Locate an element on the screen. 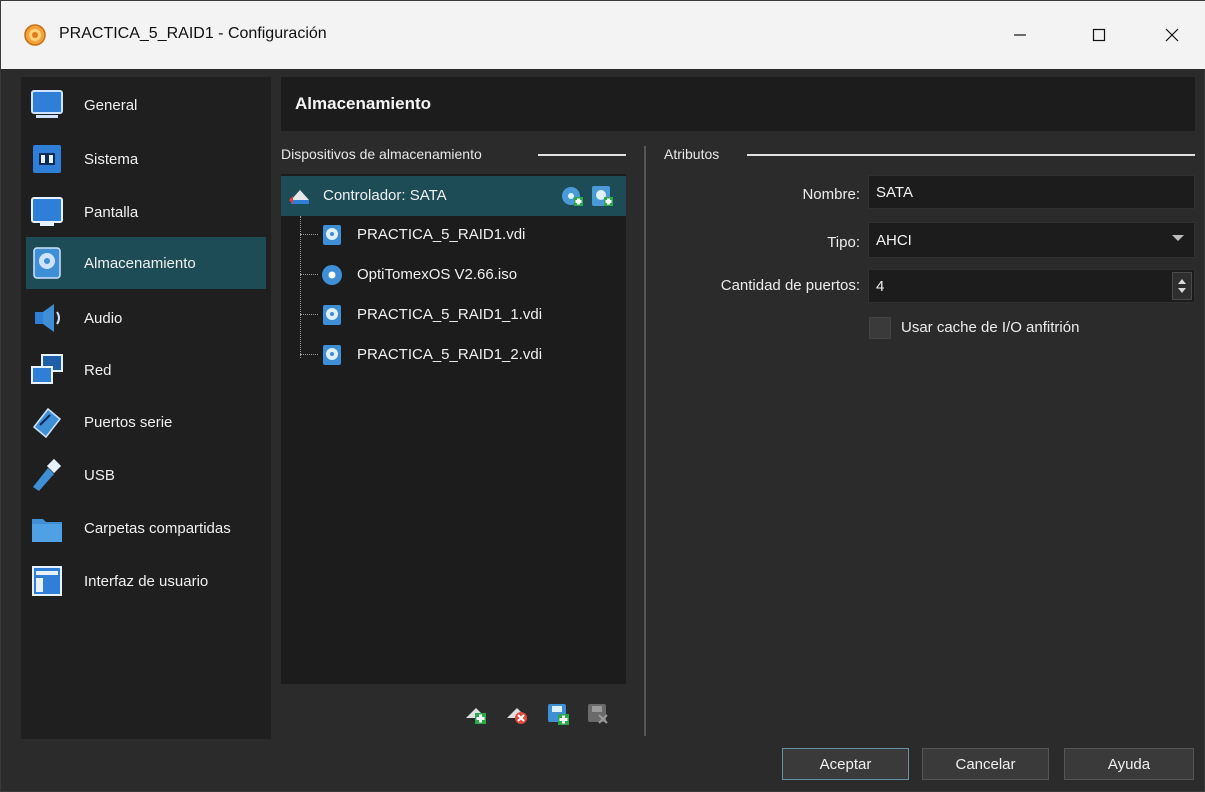 This screenshot has height=792, width=1205. add-hard-disk-icon is located at coordinates (602, 196).